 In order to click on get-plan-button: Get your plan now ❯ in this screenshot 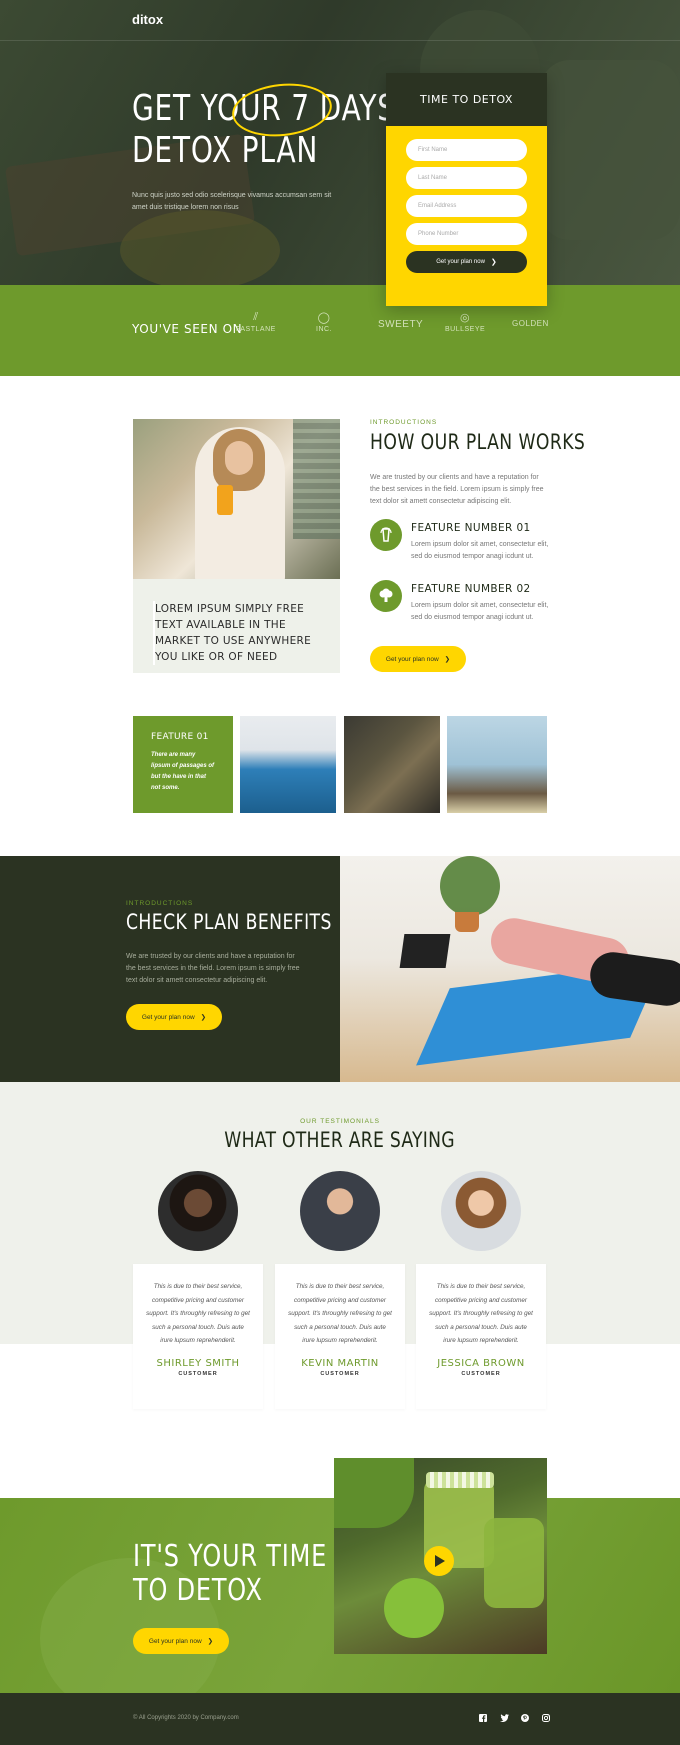, I will do `click(466, 262)`.